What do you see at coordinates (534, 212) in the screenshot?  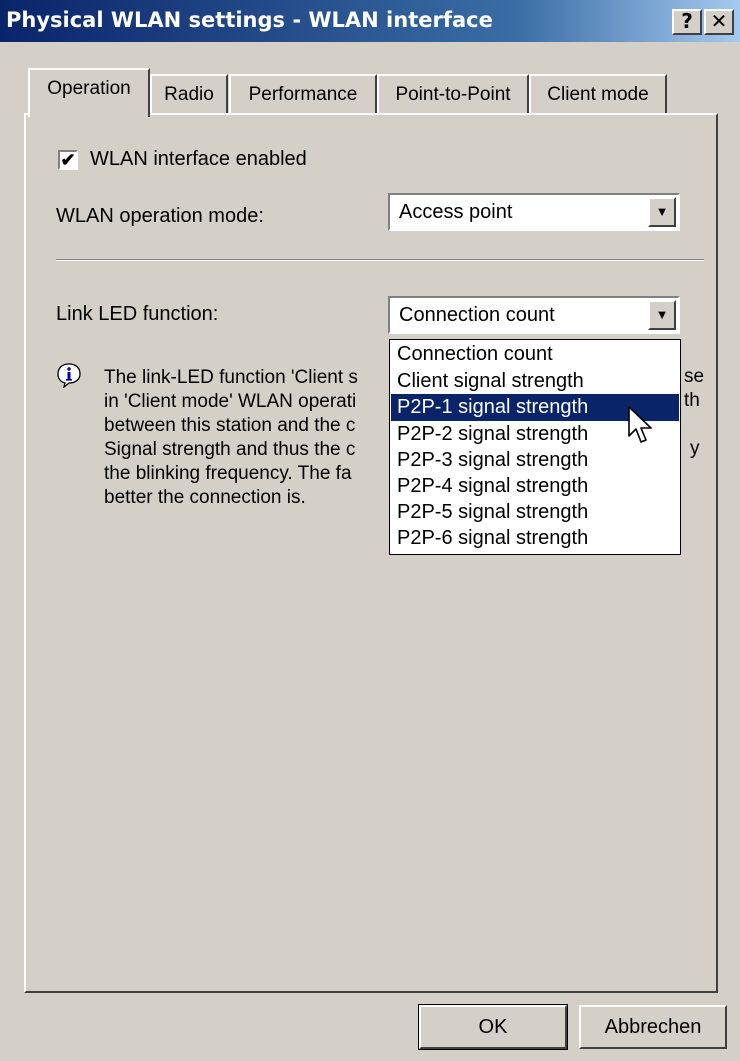 I see `wlan-operation-mode-select: Access point ▼` at bounding box center [534, 212].